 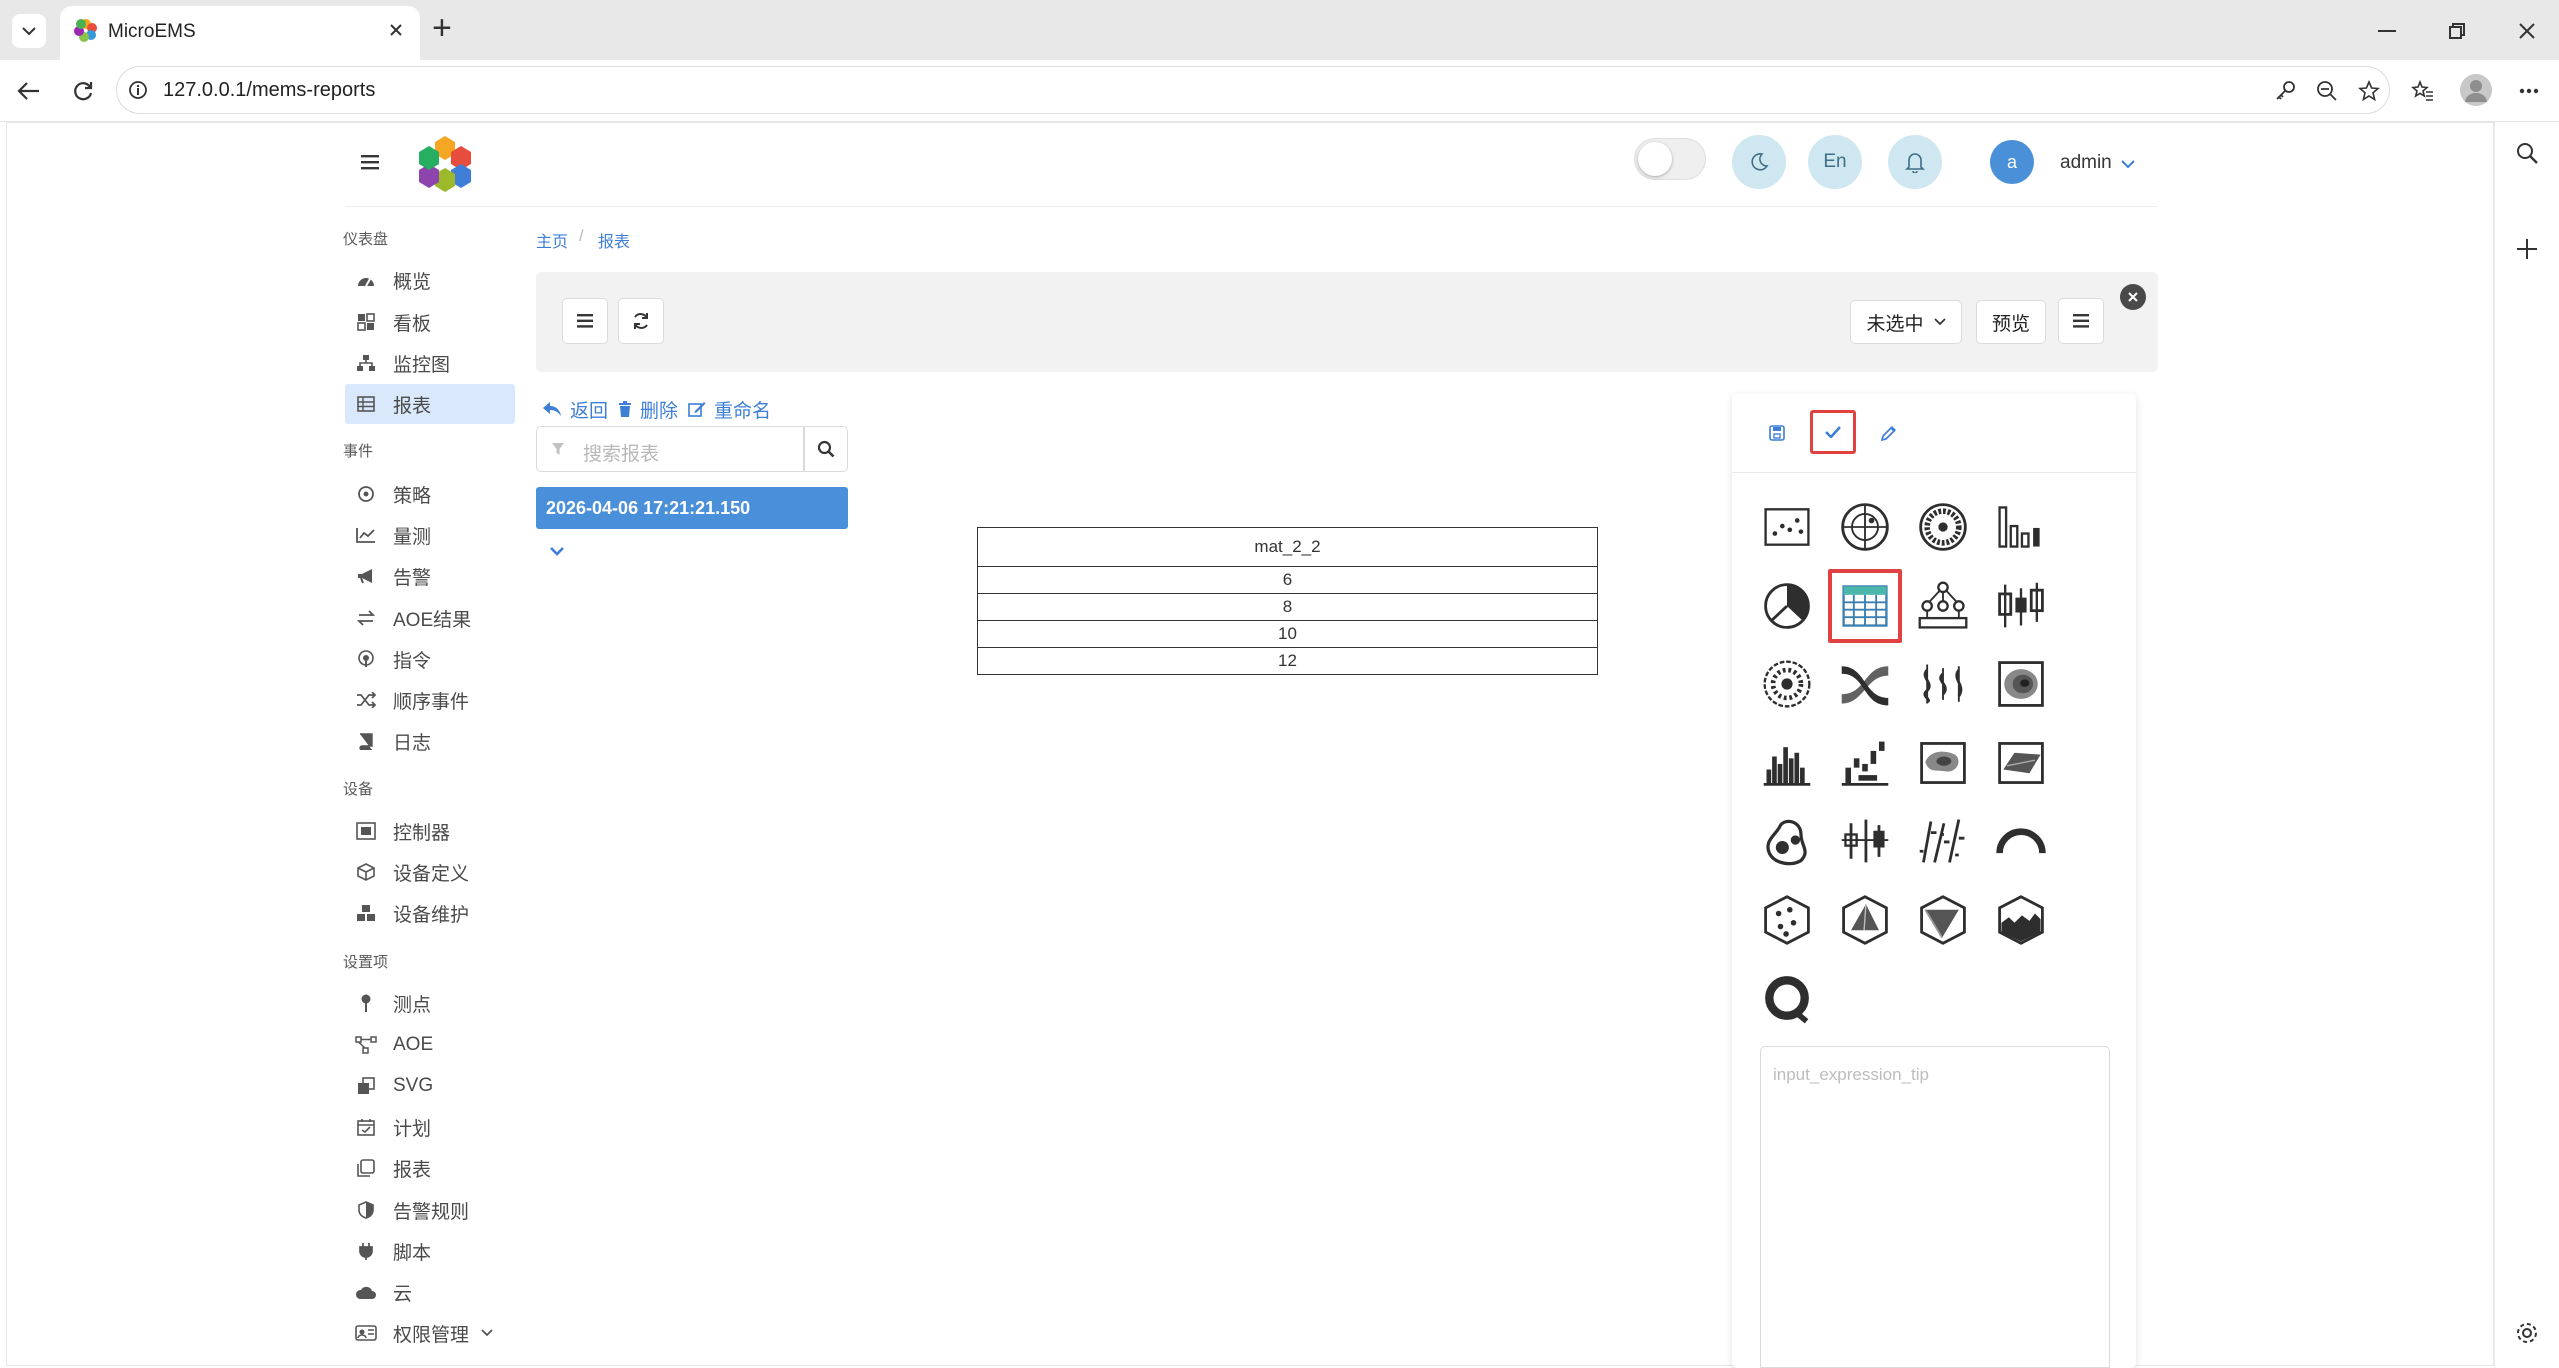 What do you see at coordinates (430, 494) in the screenshot?
I see `sidebar-item-strategy: 策略` at bounding box center [430, 494].